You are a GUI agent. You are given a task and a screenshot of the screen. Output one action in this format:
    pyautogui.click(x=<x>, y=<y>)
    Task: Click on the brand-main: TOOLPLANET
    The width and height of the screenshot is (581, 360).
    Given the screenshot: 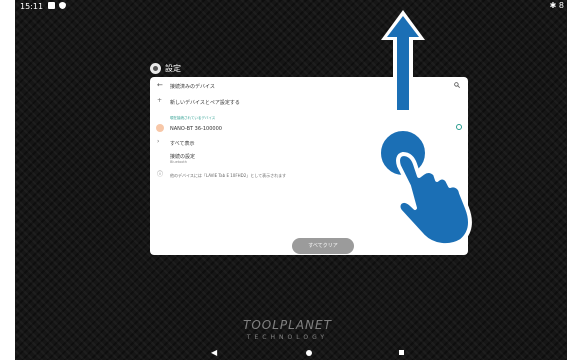 What is the action you would take?
    pyautogui.click(x=287, y=325)
    